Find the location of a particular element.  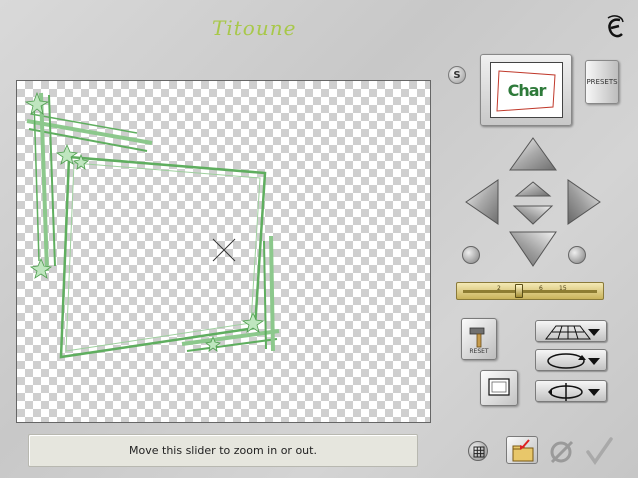

grid-icon is located at coordinates (478, 451).